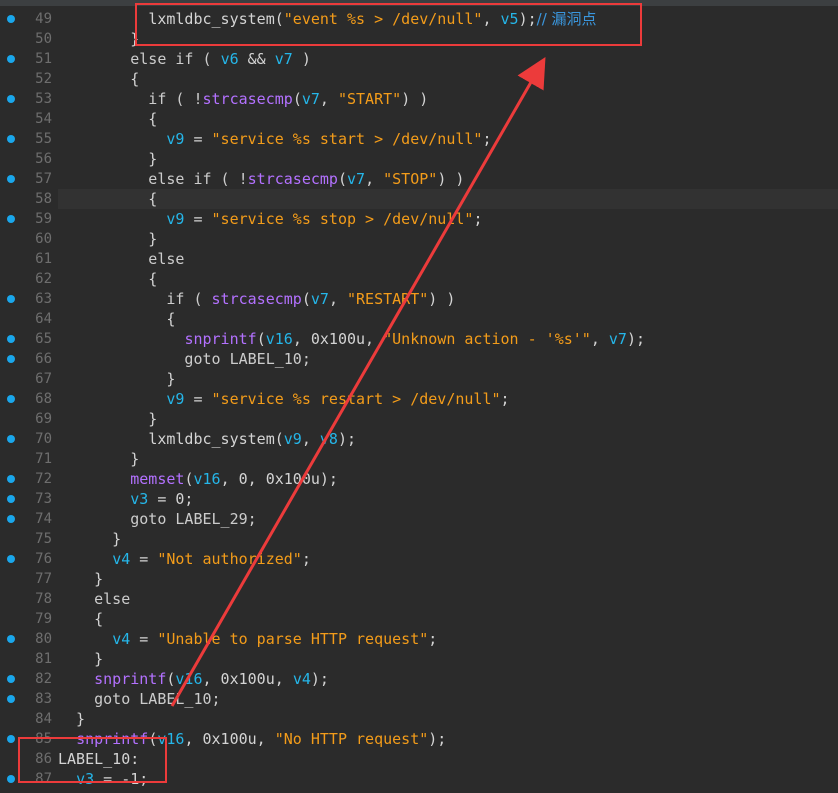  What do you see at coordinates (419, 459) in the screenshot?
I see `code-line: 71 }` at bounding box center [419, 459].